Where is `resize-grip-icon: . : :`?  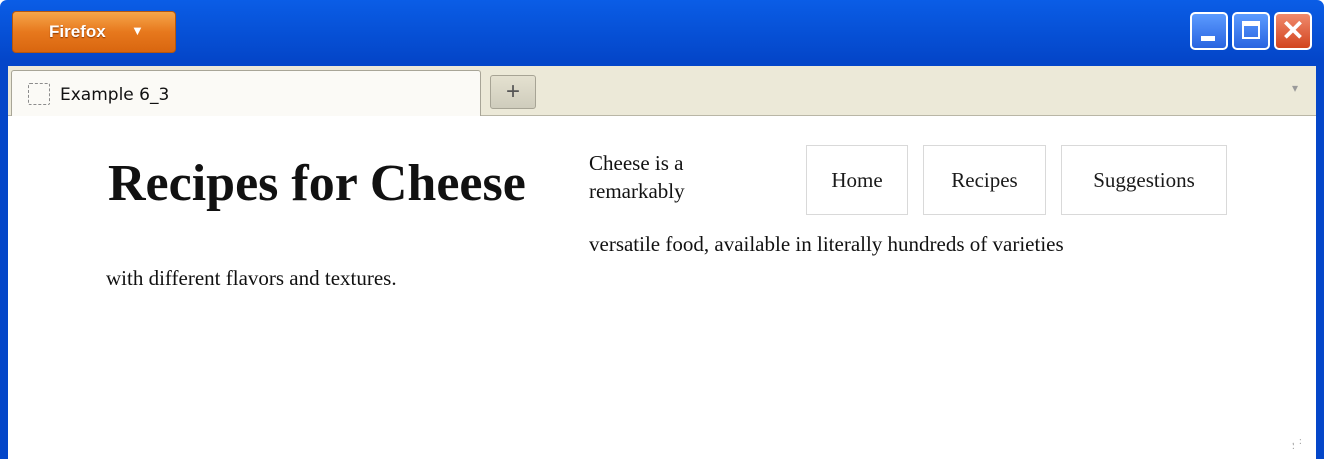
resize-grip-icon: . : : is located at coordinates (1299, 445).